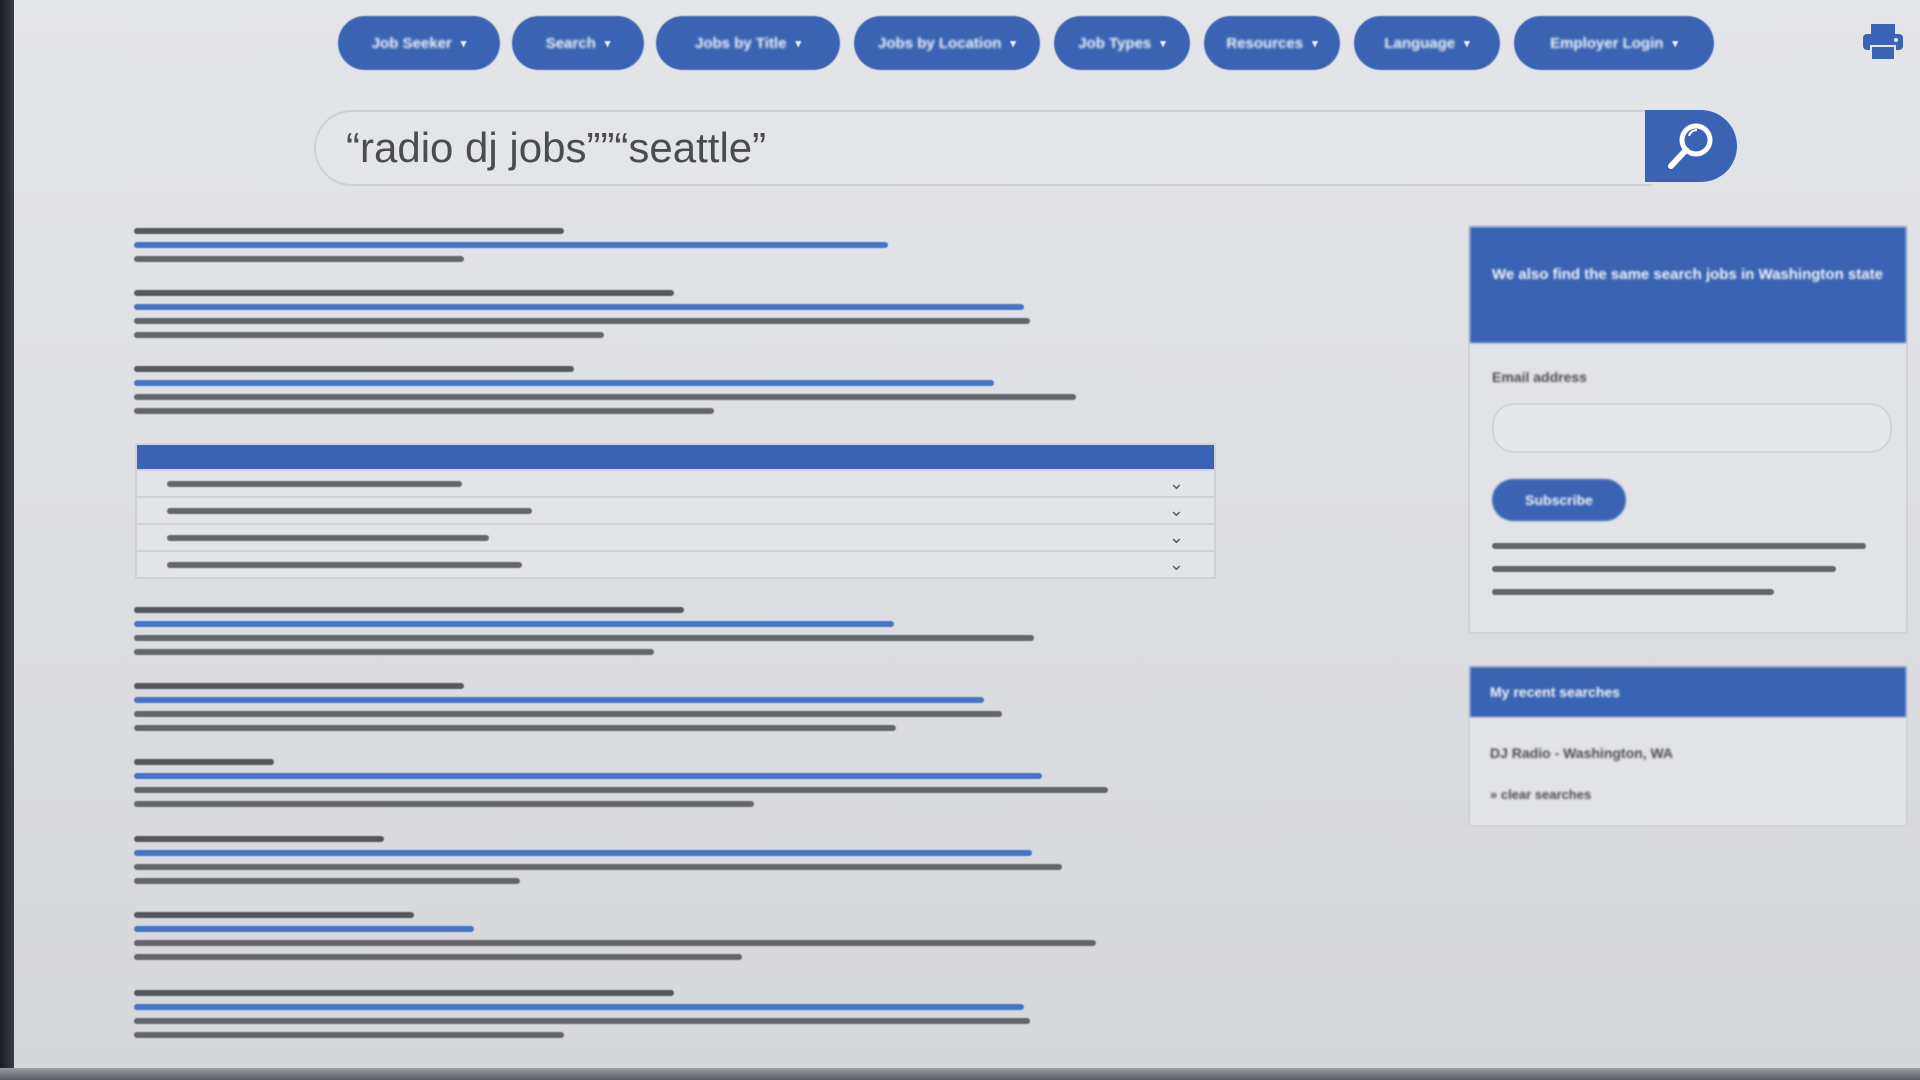  Describe the element at coordinates (411, 43) in the screenshot. I see `nav-label: Job Seeker` at that location.